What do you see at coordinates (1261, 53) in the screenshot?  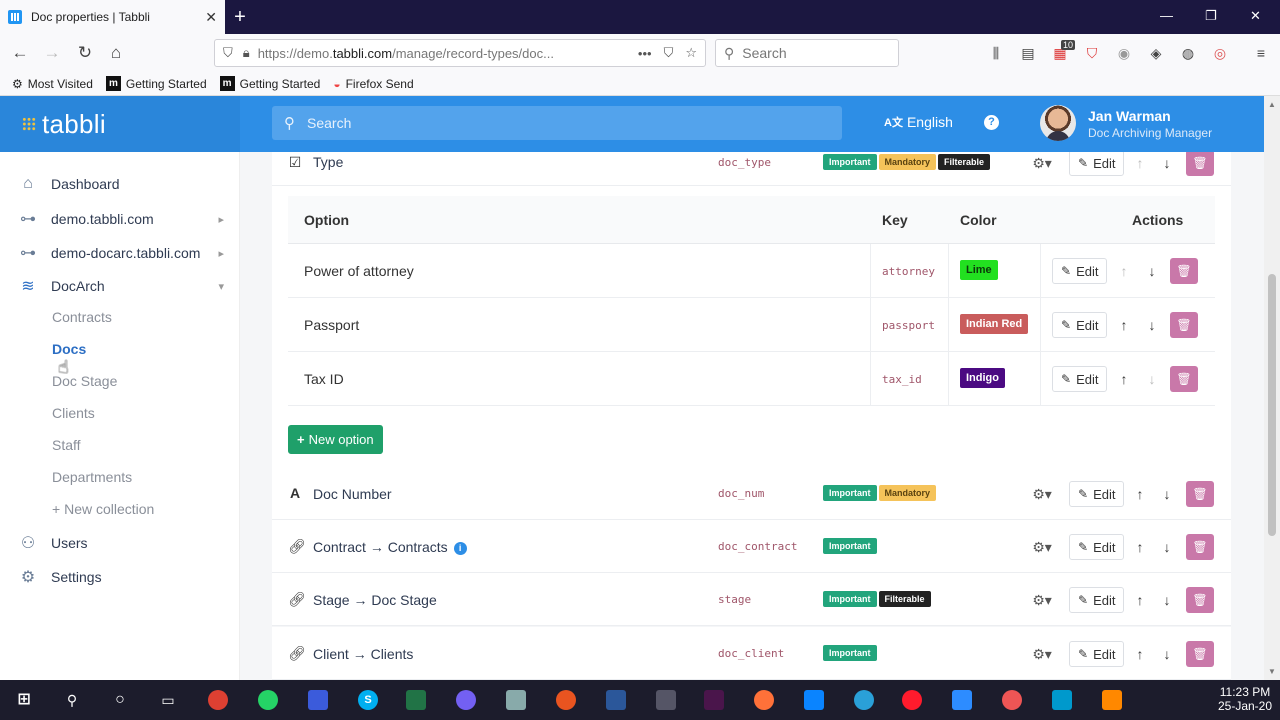 I see `menu-icon: ≡` at bounding box center [1261, 53].